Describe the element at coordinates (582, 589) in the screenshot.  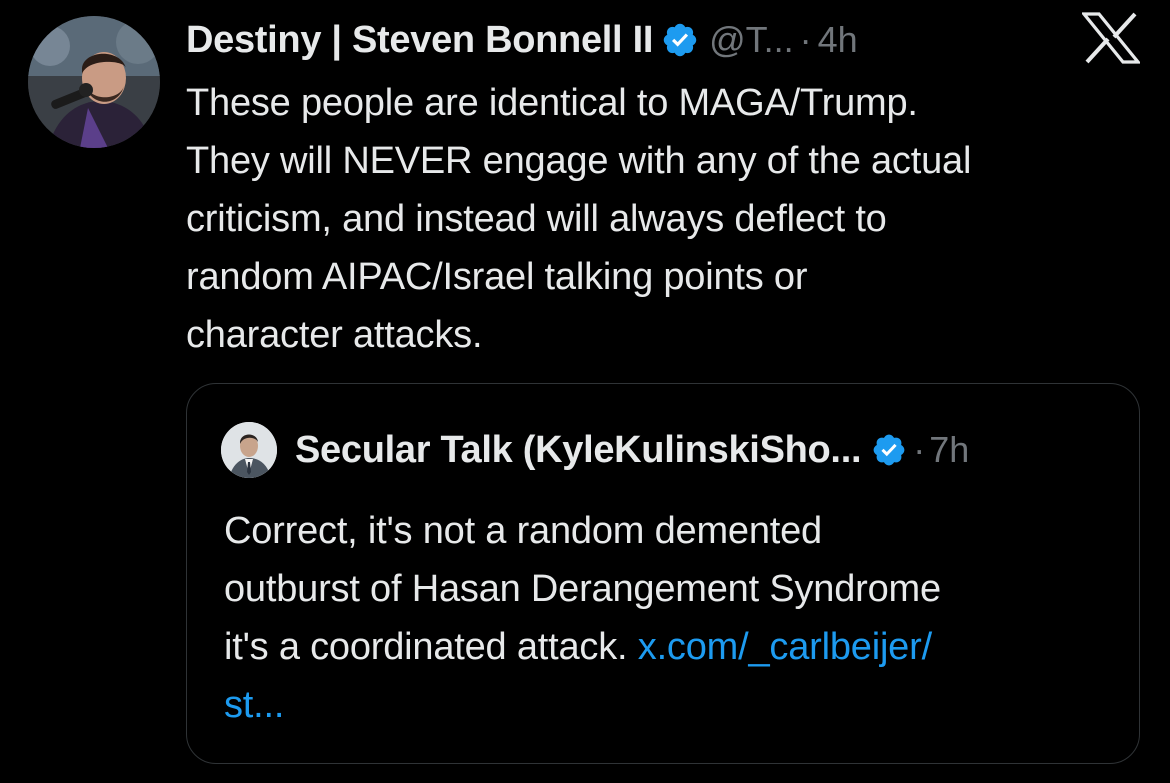
I see `quoted-text-line: outburst of Hasan Derangement Syndrome` at that location.